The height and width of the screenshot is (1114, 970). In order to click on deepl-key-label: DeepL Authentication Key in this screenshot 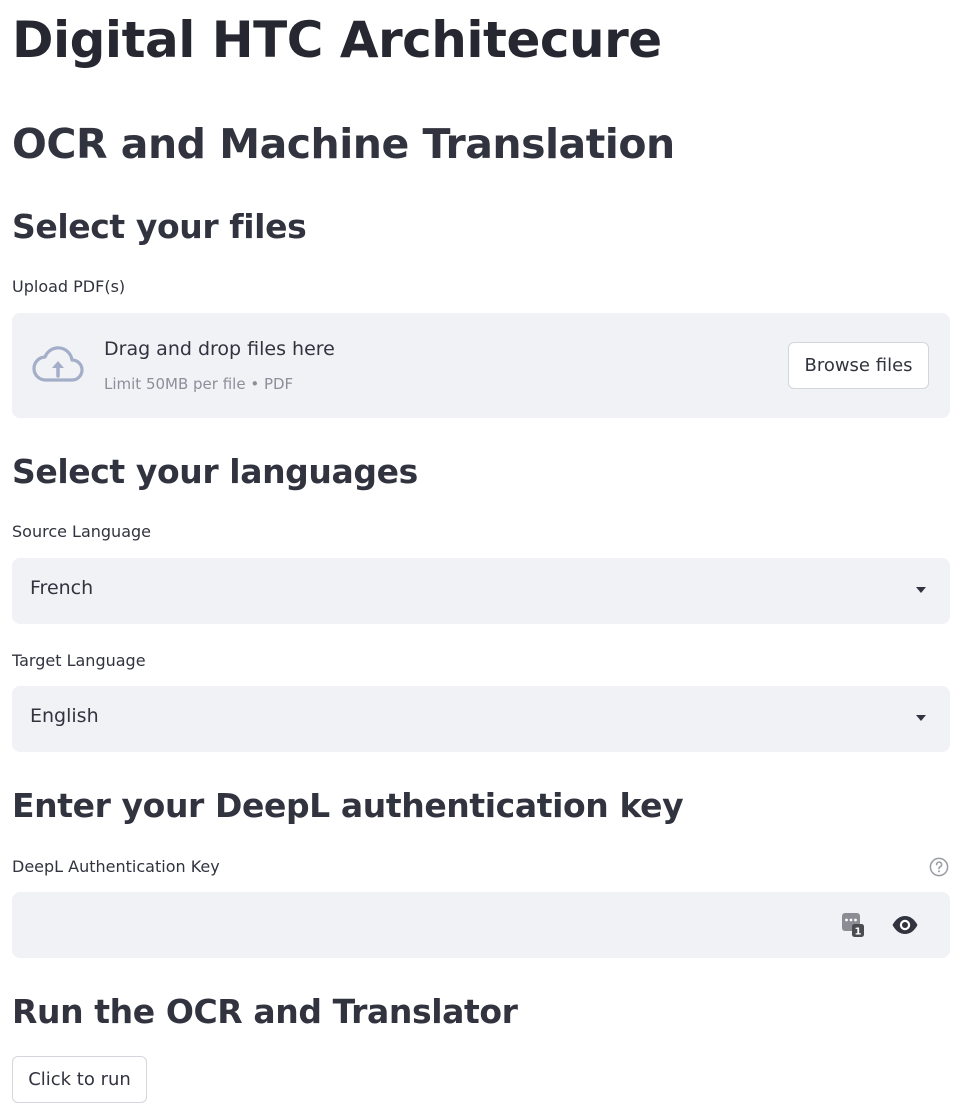, I will do `click(116, 866)`.